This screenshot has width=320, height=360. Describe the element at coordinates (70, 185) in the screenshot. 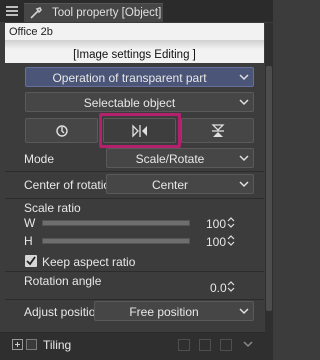

I see `center-rotation-label: Center of rotation` at that location.